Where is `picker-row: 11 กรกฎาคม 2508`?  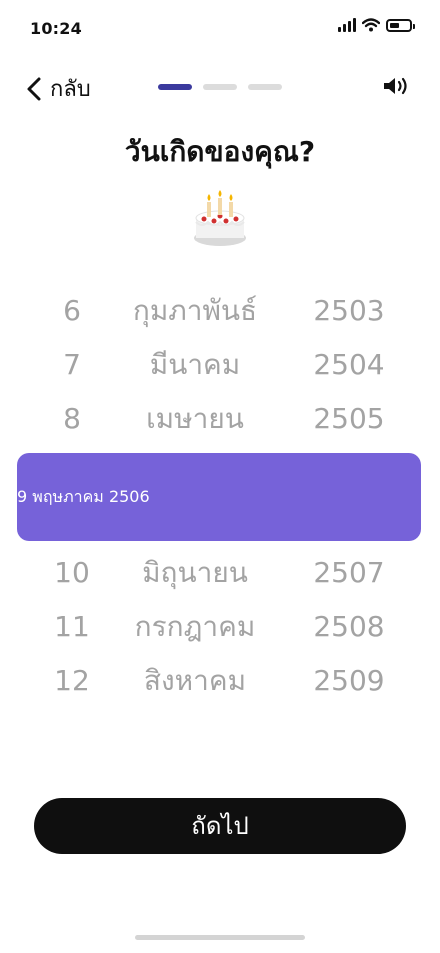 picker-row: 11 กรกฎาคม 2508 is located at coordinates (220, 627).